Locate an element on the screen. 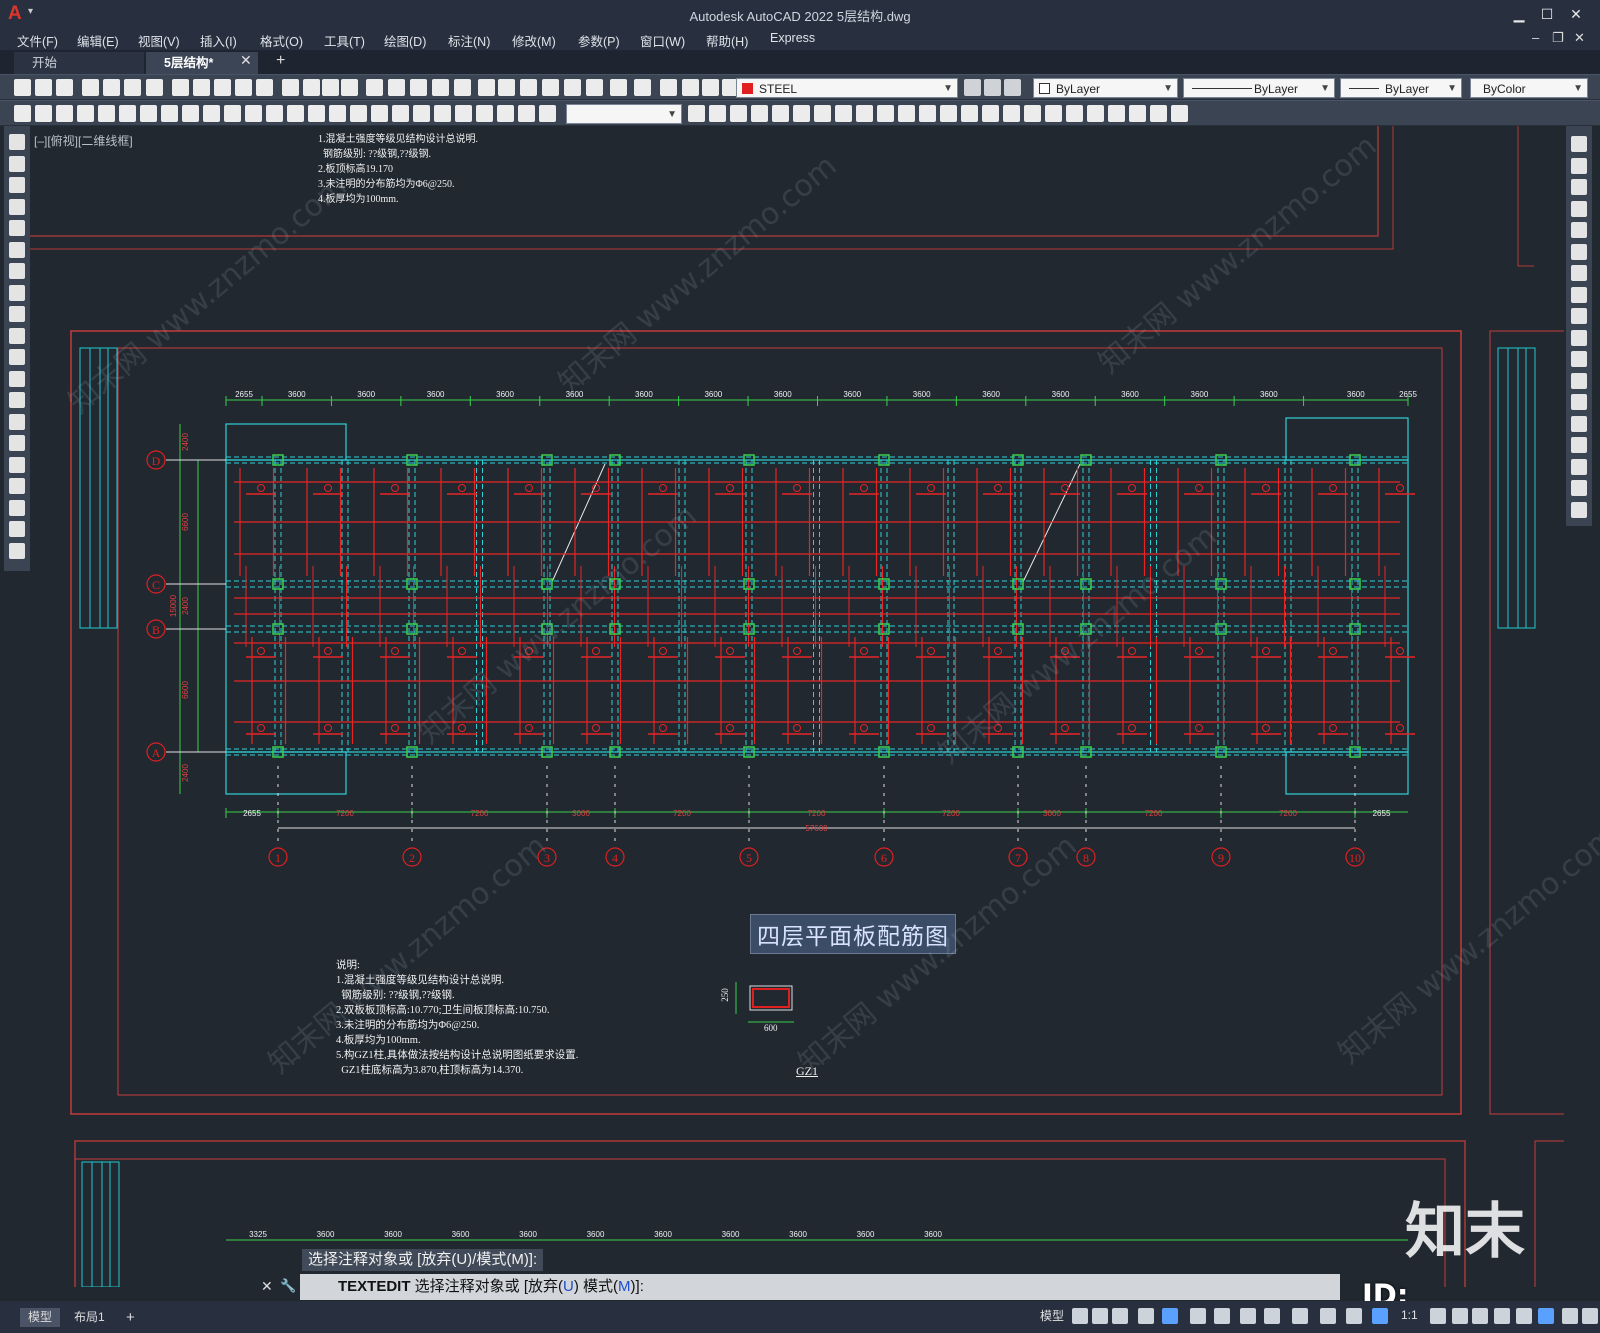  tab-start: 开始 is located at coordinates (79, 63).